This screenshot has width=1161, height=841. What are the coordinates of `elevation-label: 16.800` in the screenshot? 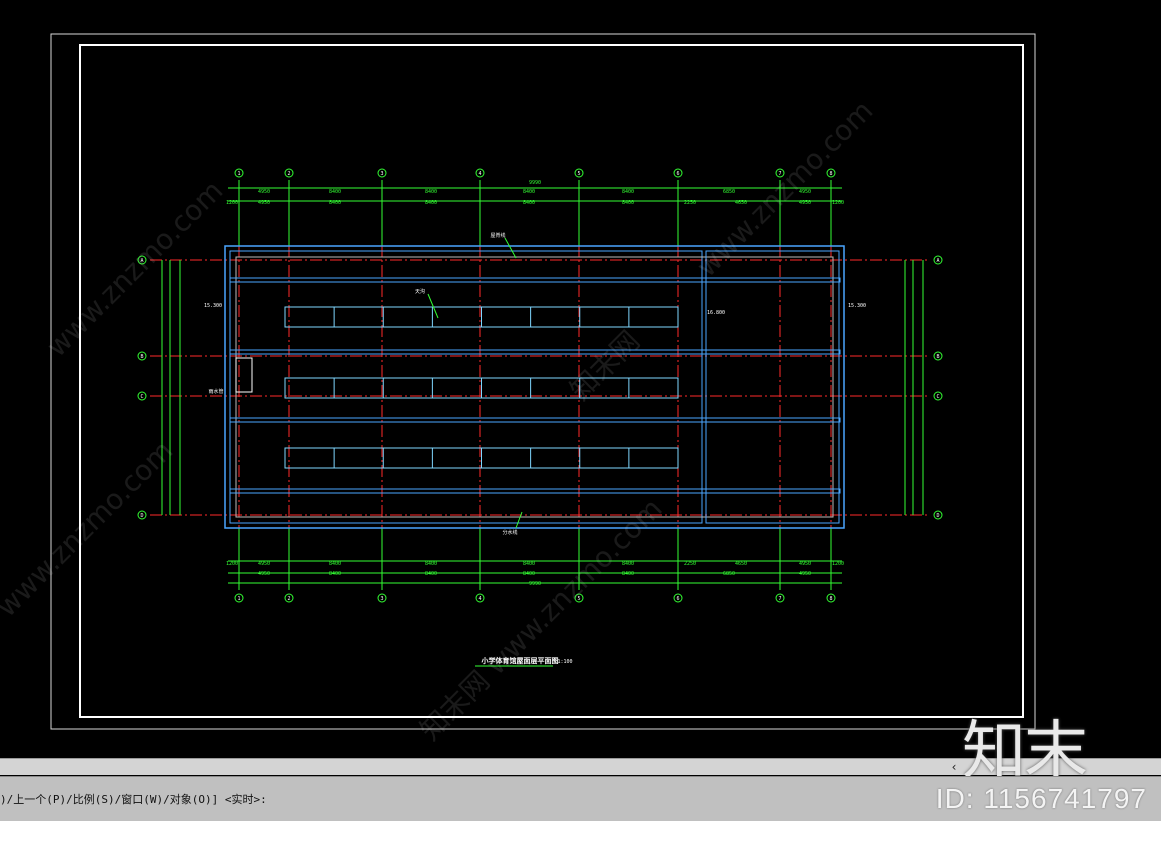 It's located at (716, 313).